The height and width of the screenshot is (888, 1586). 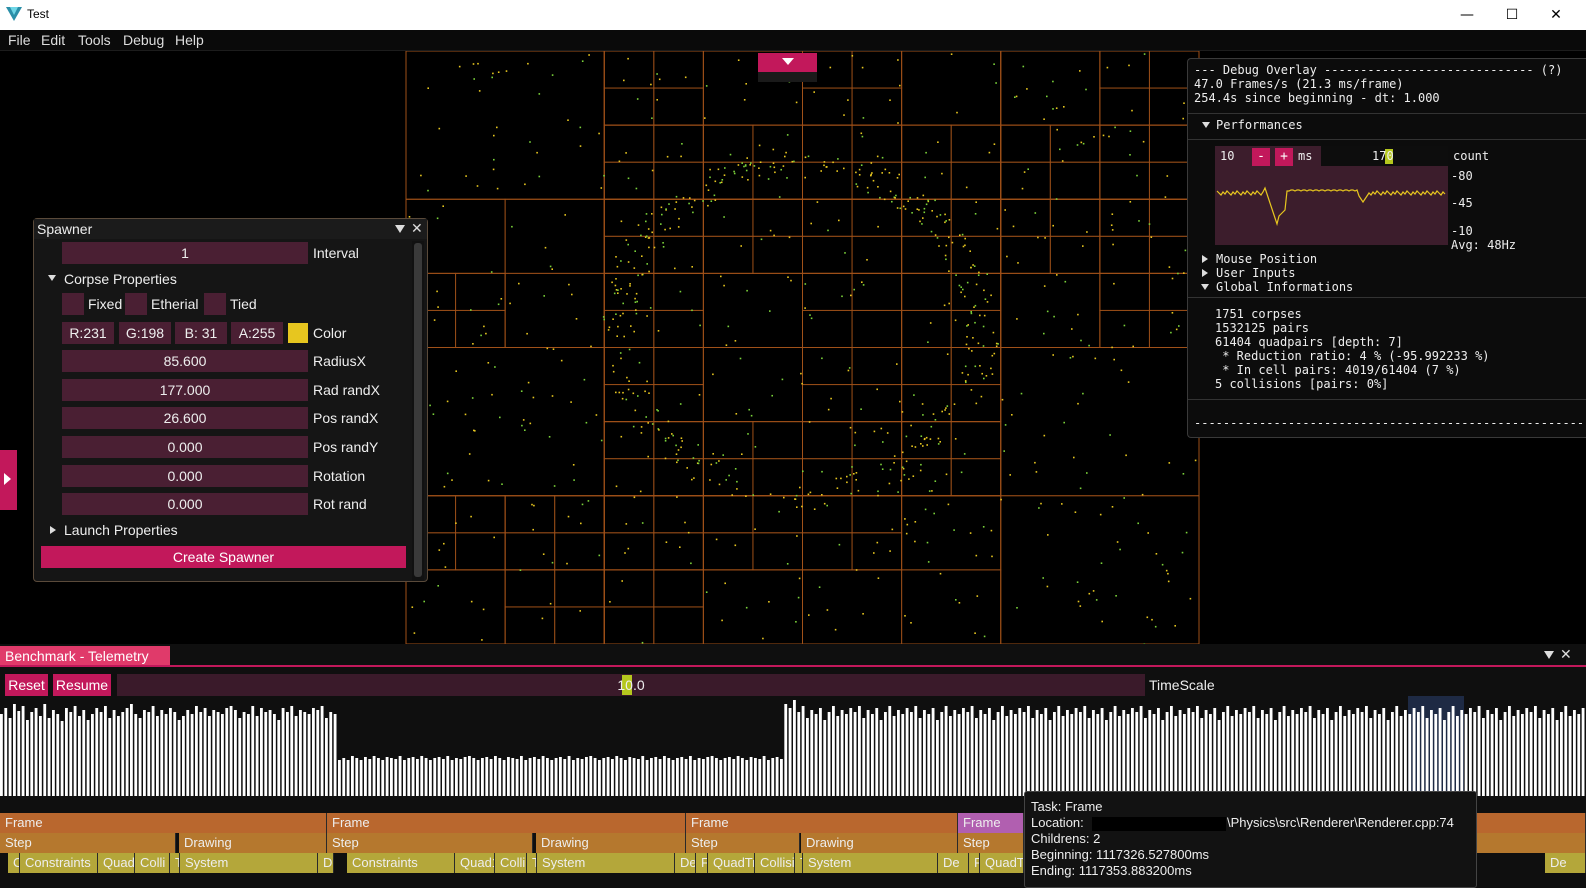 I want to click on etherial-checkbox, so click(x=136, y=304).